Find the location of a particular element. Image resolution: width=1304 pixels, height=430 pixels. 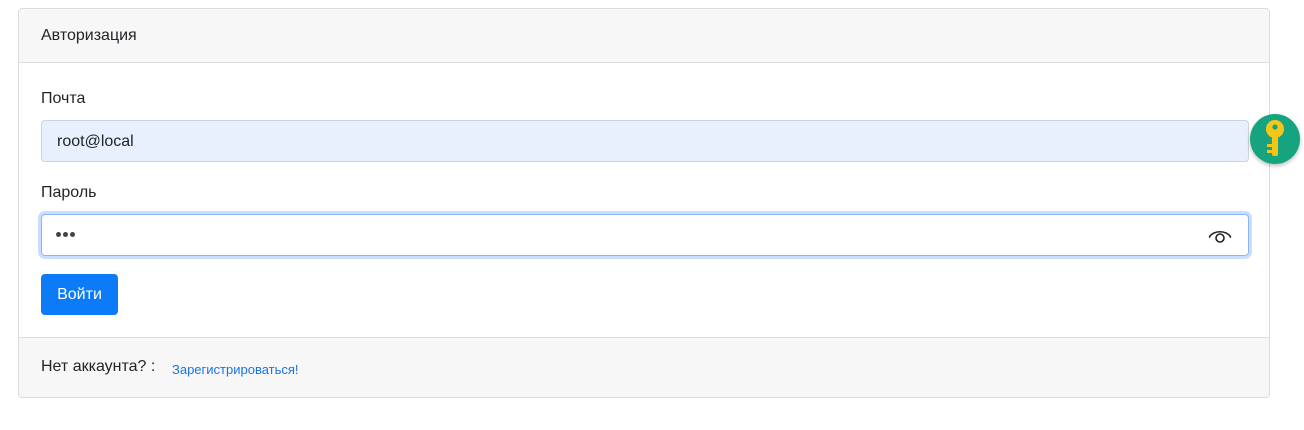

email-label: Почта is located at coordinates (63, 98).